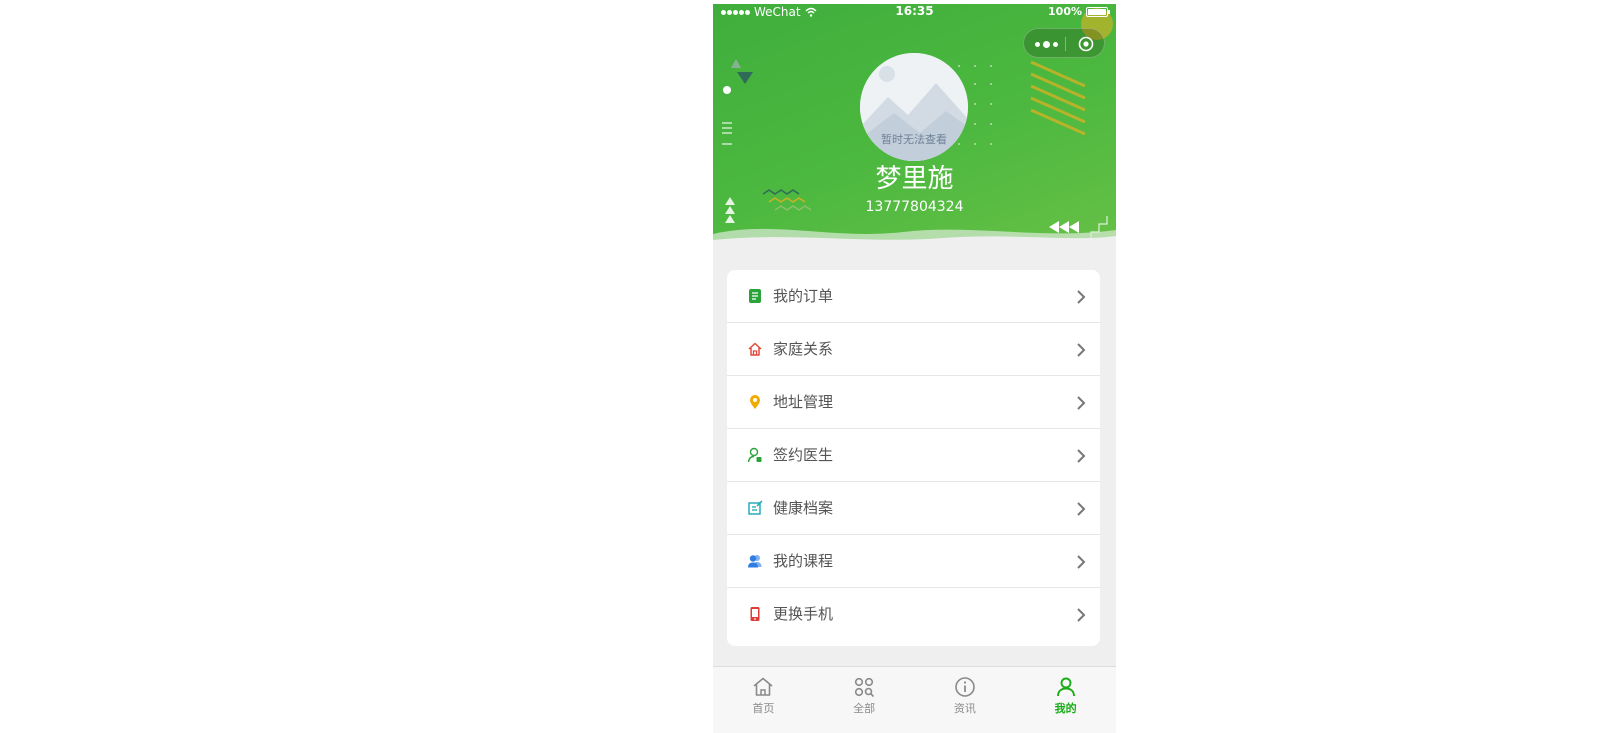  I want to click on status-bar-right: 100%, so click(1079, 11).